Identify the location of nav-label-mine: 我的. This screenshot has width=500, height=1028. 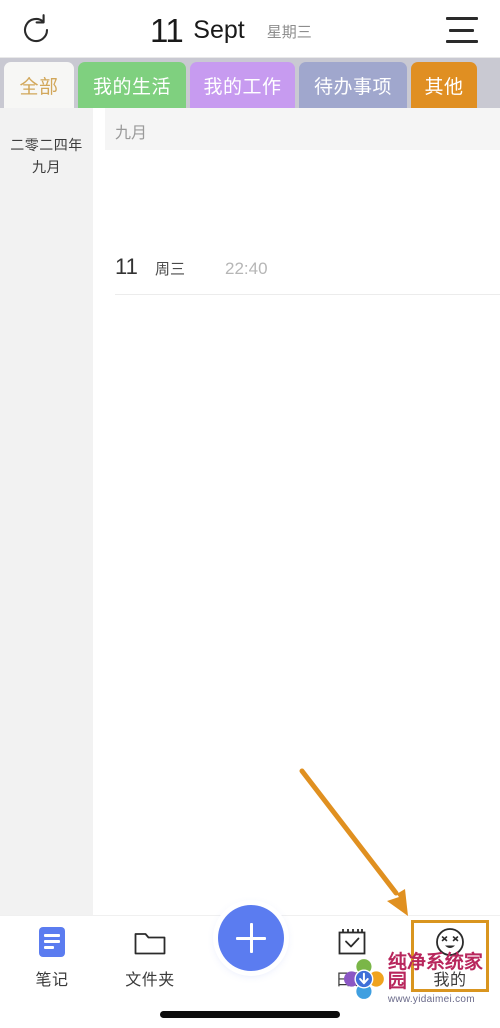
(450, 980).